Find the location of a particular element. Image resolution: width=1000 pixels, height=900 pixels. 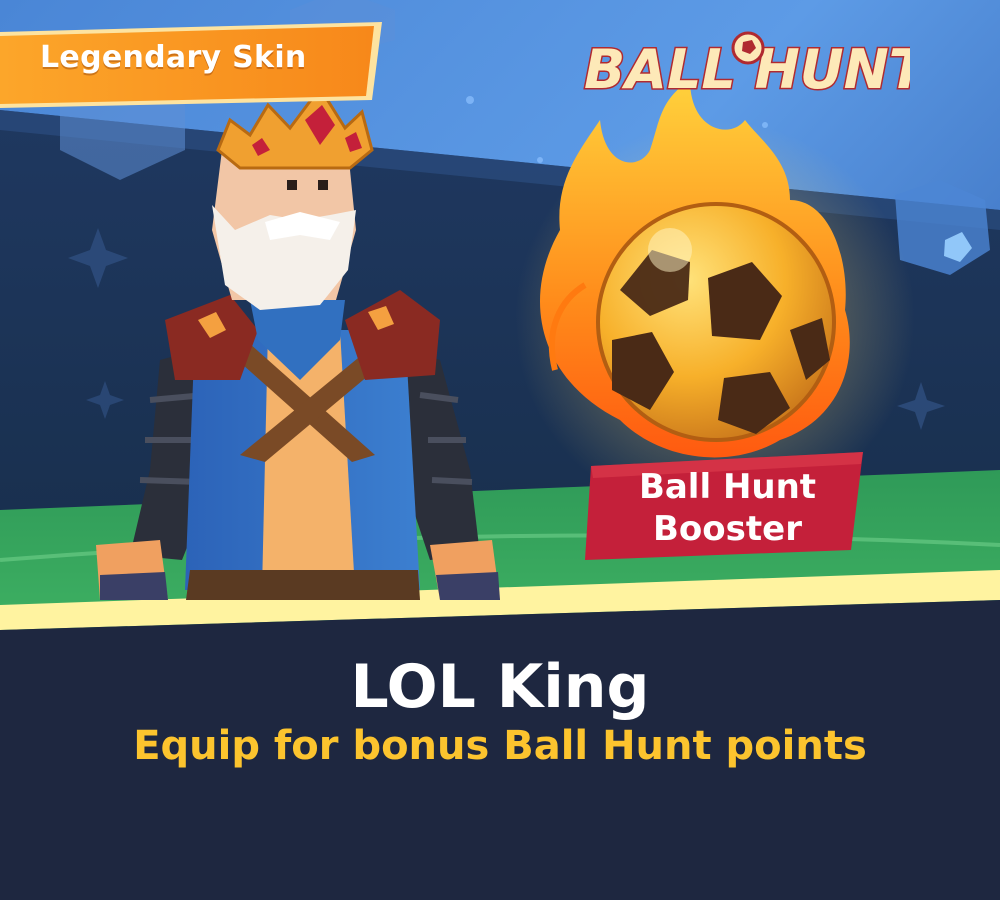

legendary-skin-badge: Legendary Skin is located at coordinates (173, 57).